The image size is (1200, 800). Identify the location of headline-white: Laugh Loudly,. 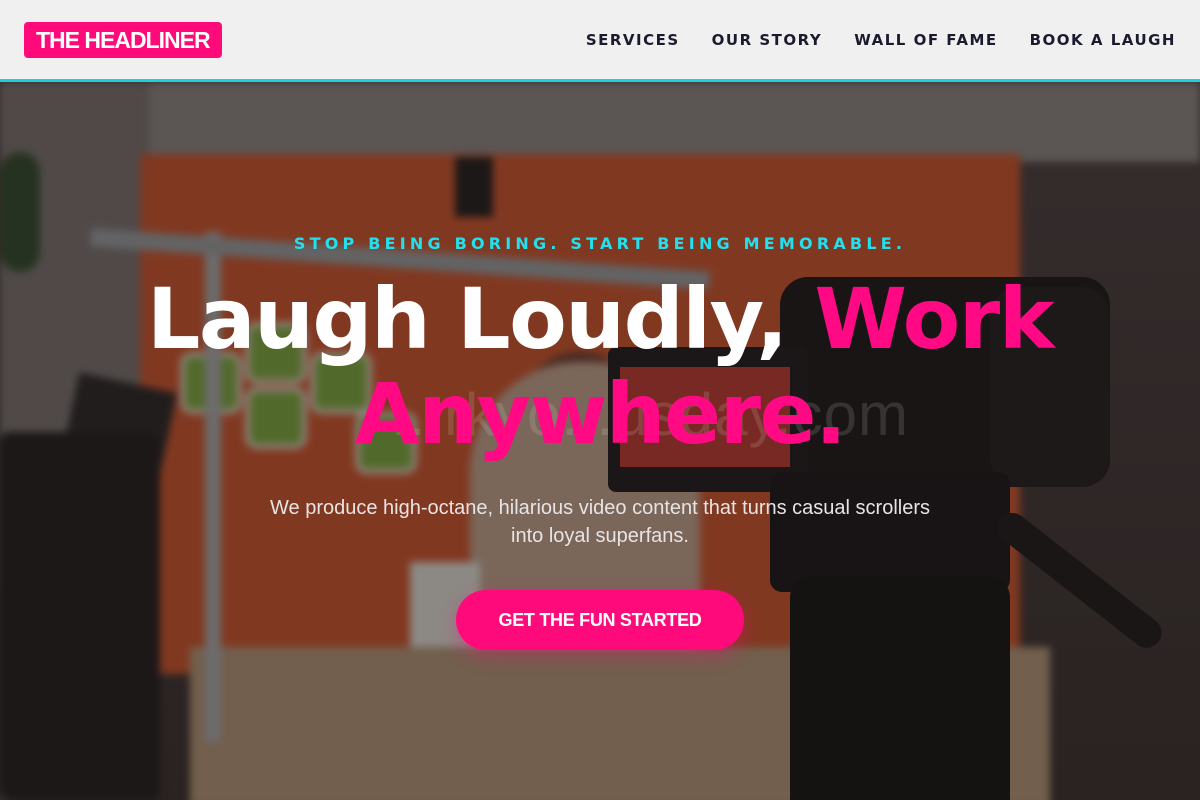
(480, 319).